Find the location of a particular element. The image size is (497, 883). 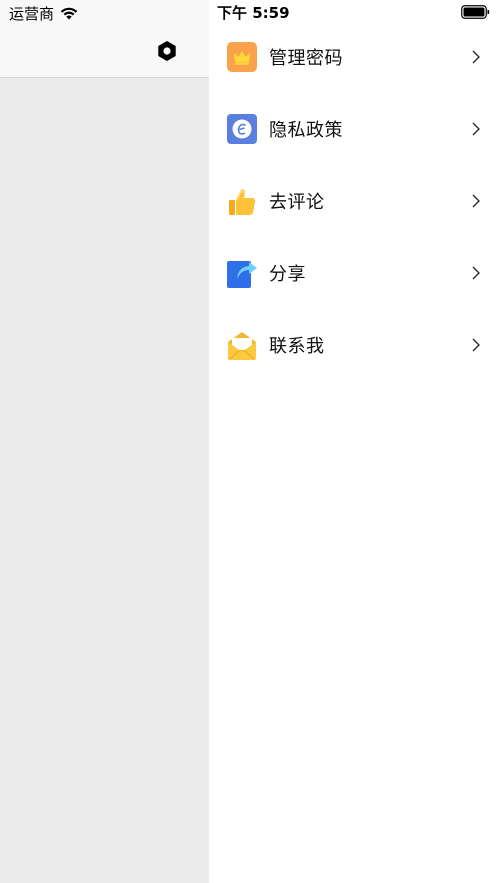

privacy-icon is located at coordinates (242, 129).